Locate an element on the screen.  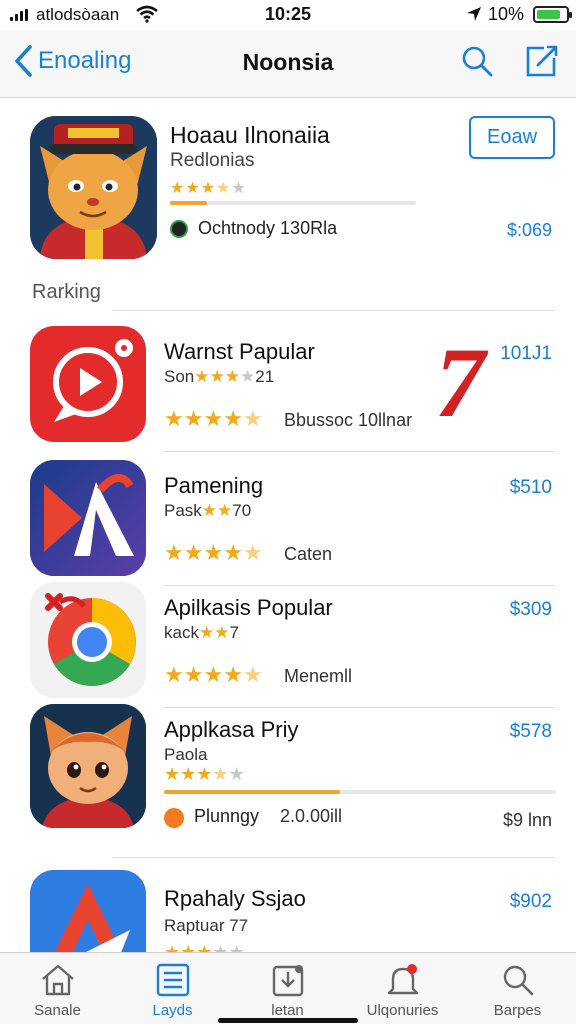
rank-badge: 7 is located at coordinates (462, 382).